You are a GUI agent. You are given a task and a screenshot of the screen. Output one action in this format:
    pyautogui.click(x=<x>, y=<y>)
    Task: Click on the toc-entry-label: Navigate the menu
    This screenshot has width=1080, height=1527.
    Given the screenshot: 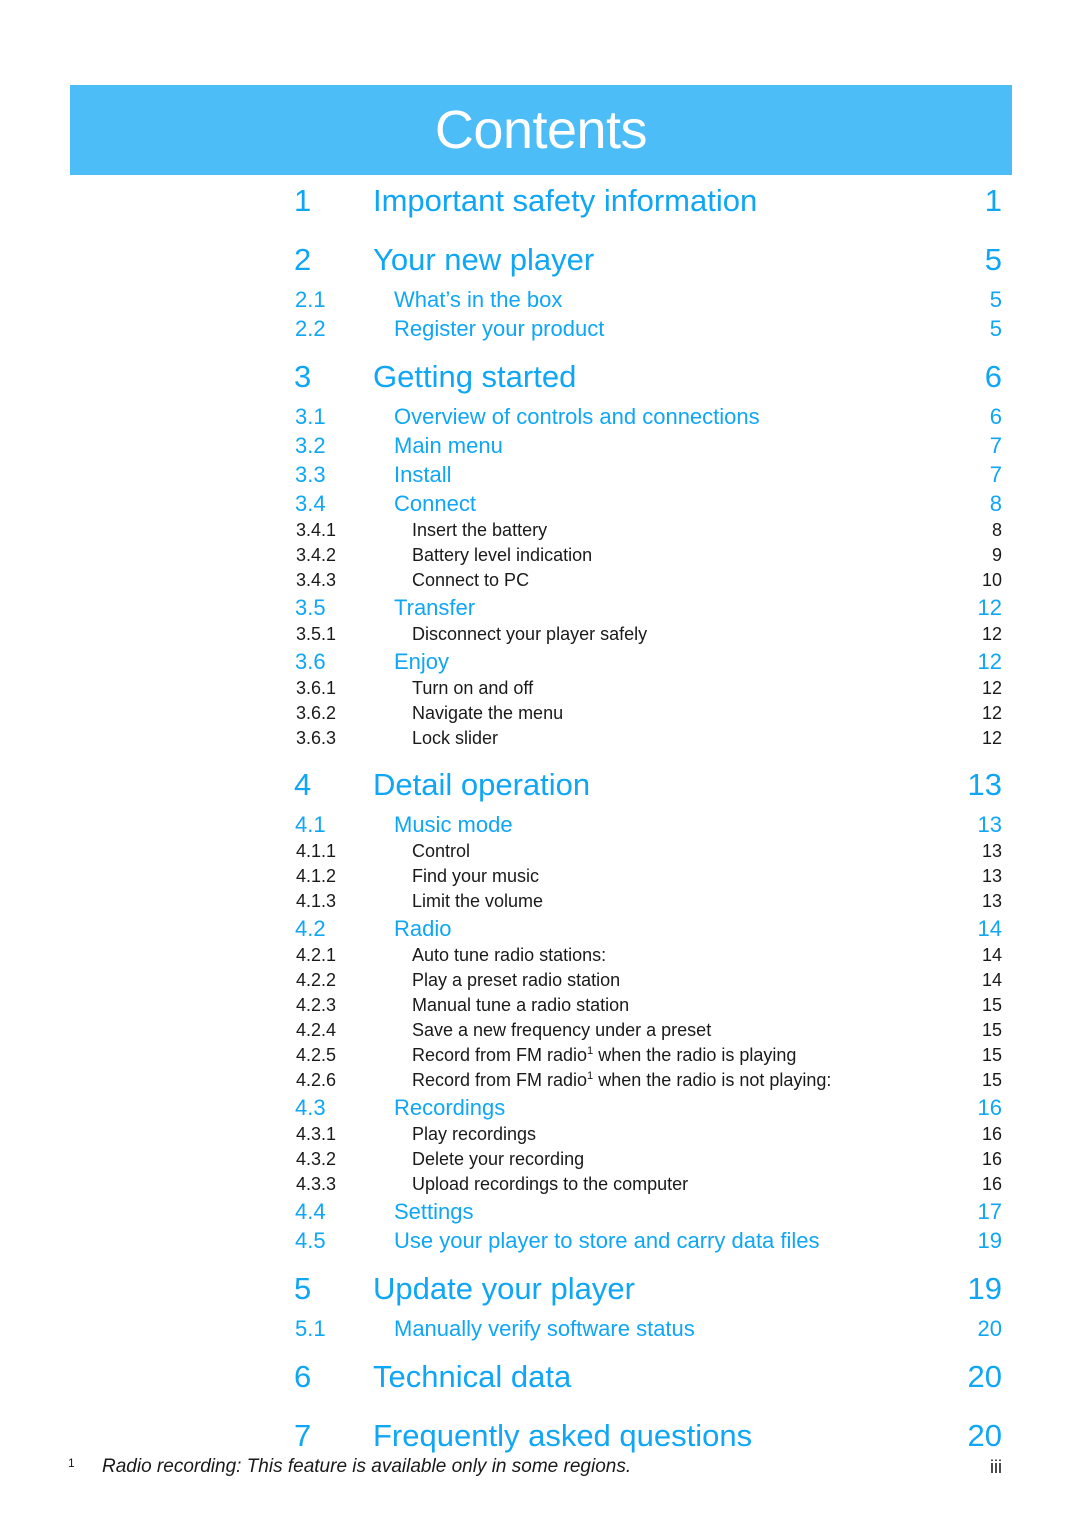 What is the action you would take?
    pyautogui.click(x=488, y=713)
    